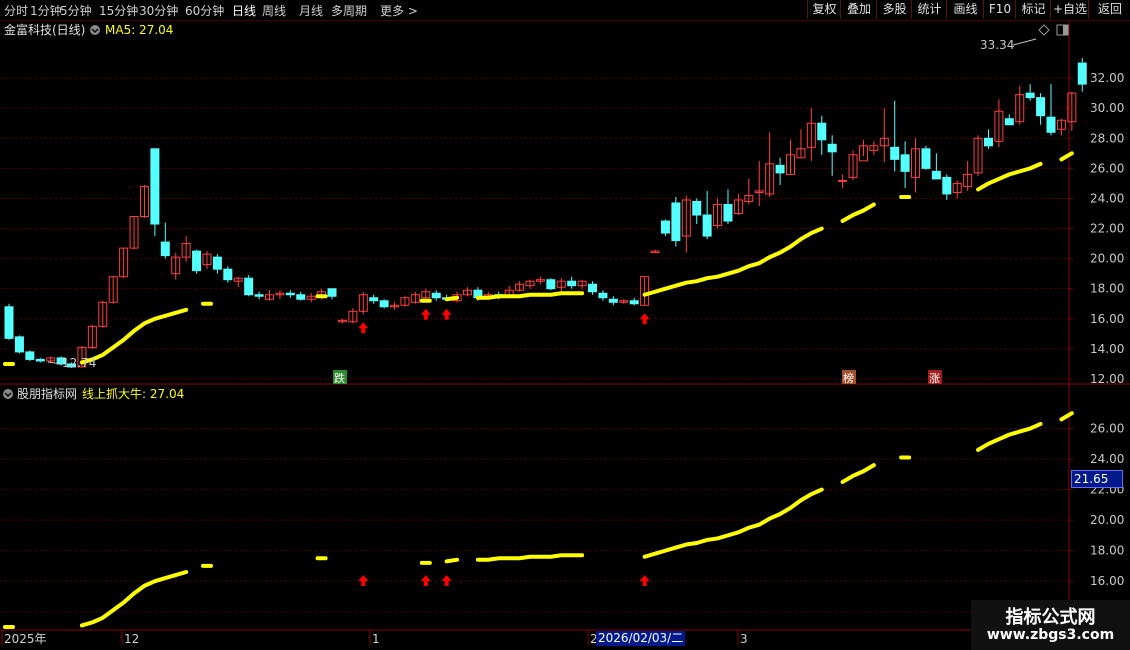  What do you see at coordinates (934, 378) in the screenshot?
I see `event-marker-label: 涨` at bounding box center [934, 378].